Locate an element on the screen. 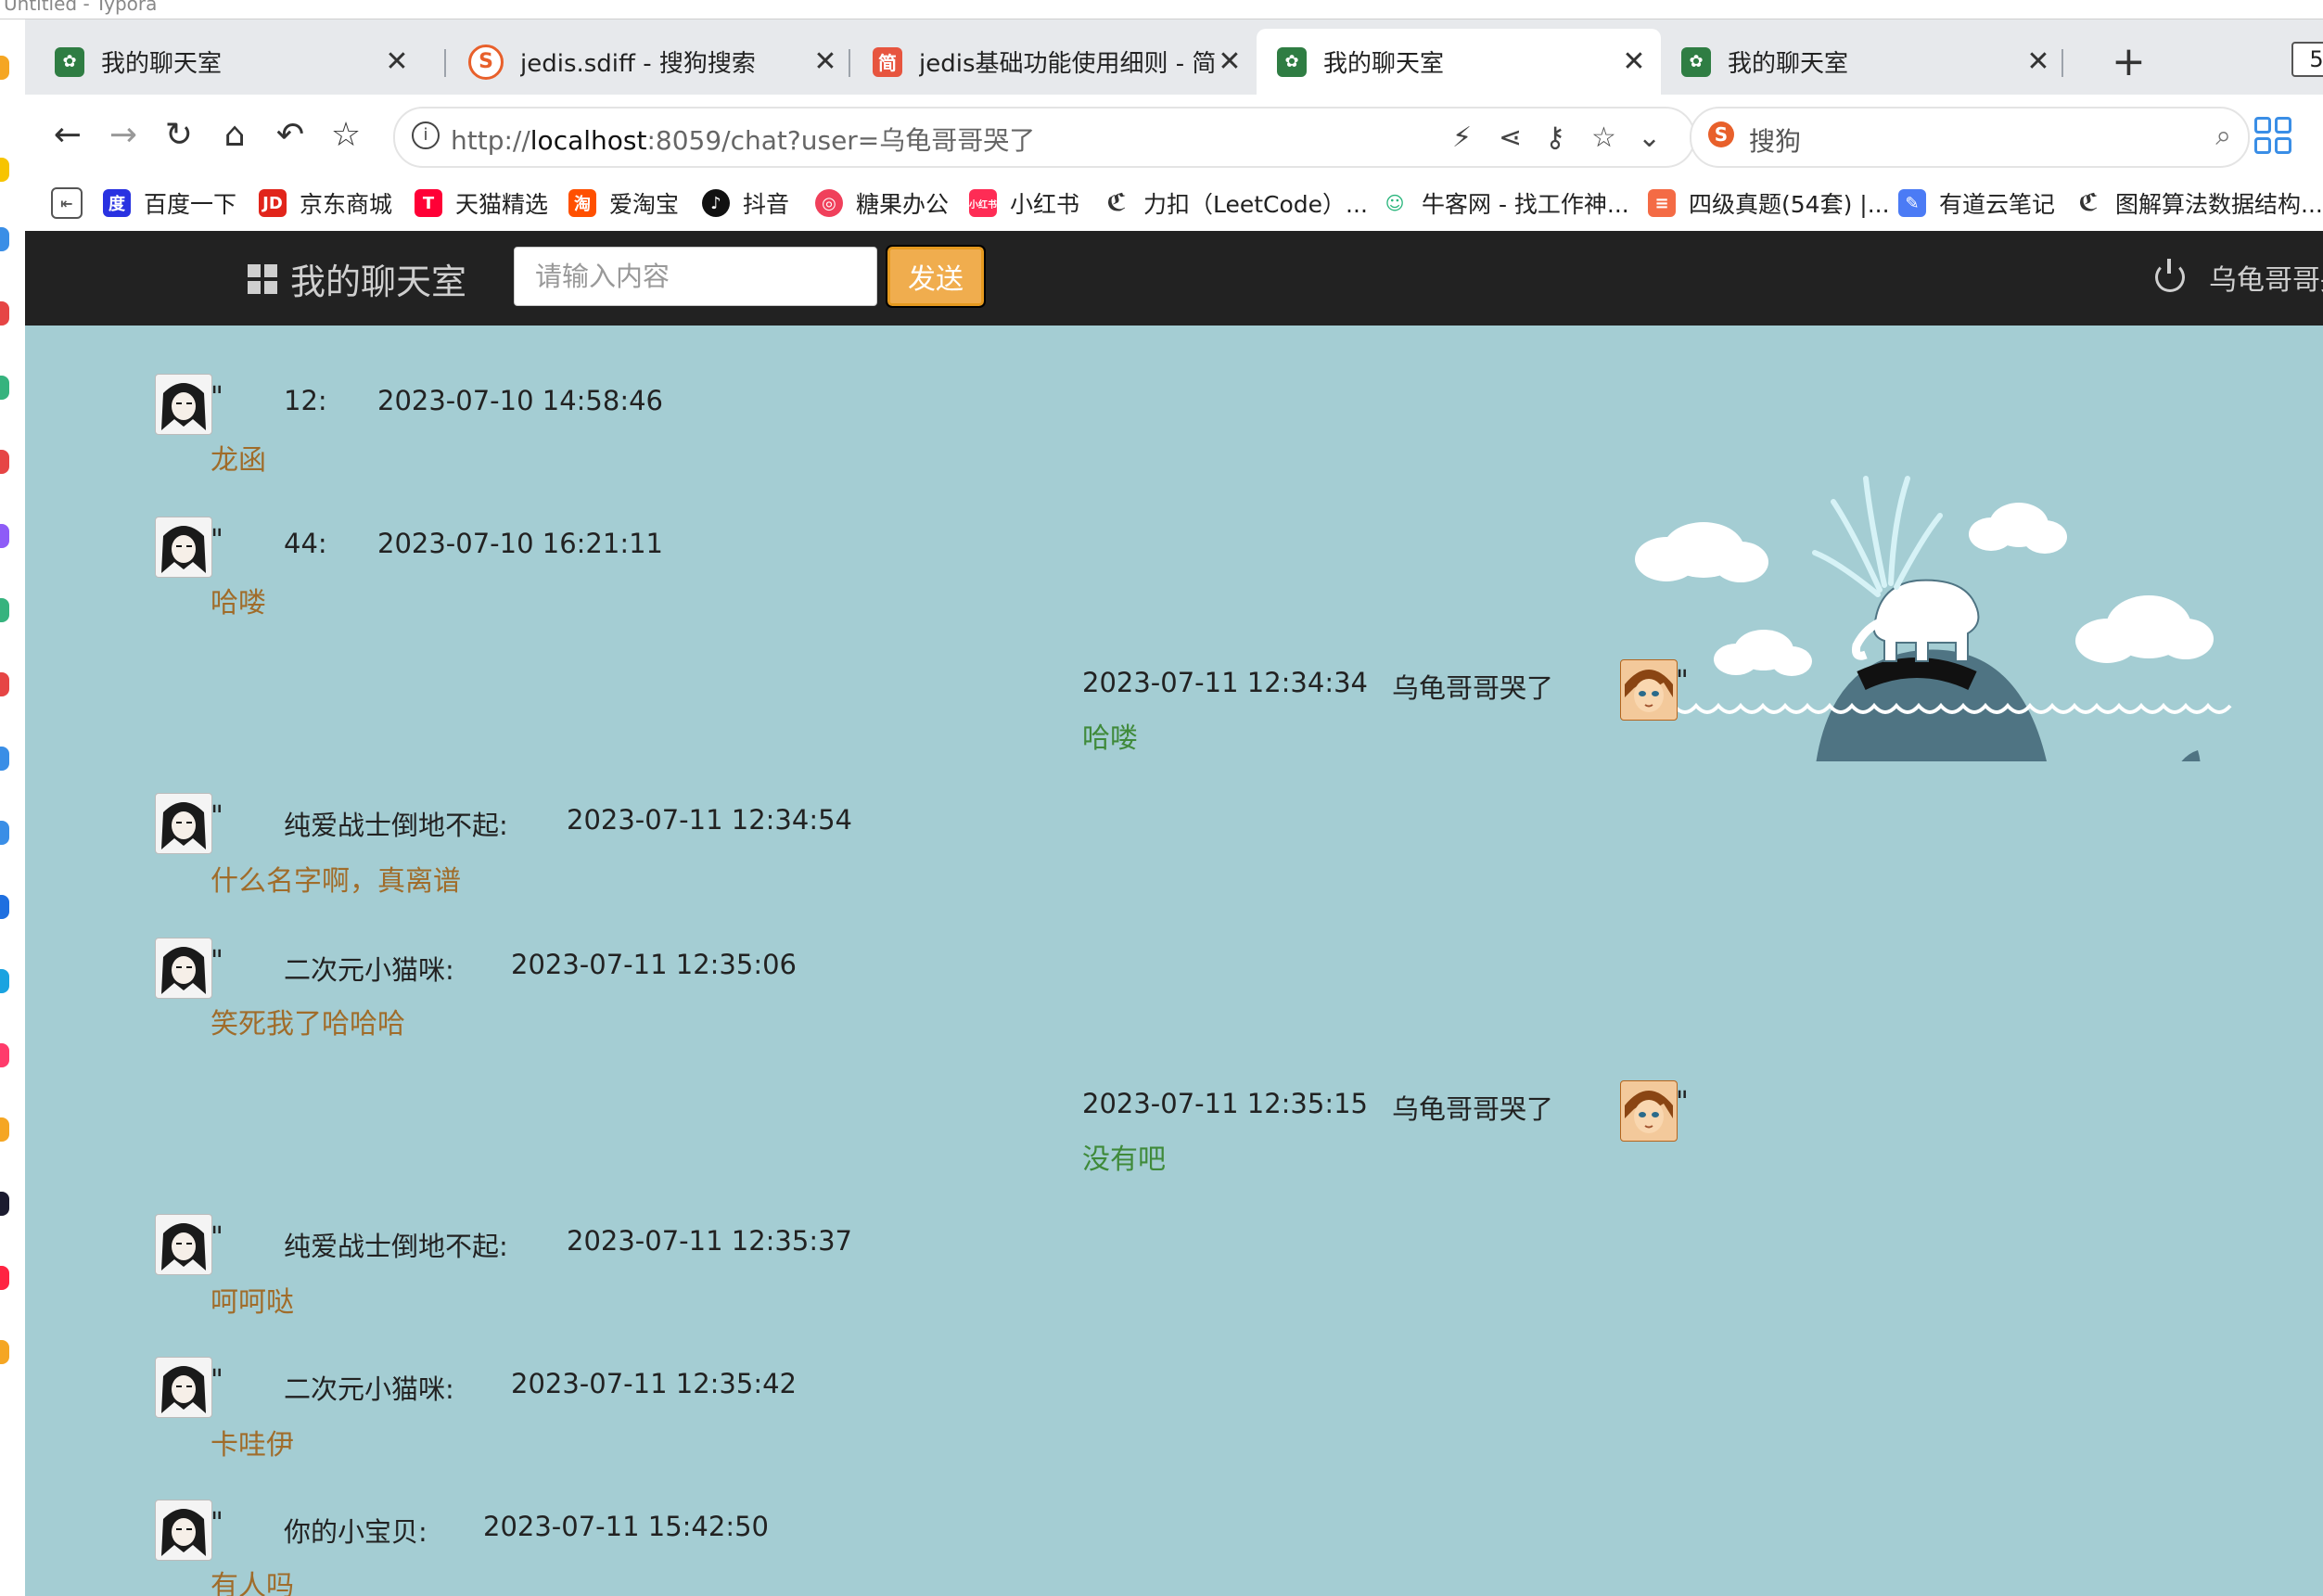  chevron-down-icon: ⌄ is located at coordinates (1649, 137).